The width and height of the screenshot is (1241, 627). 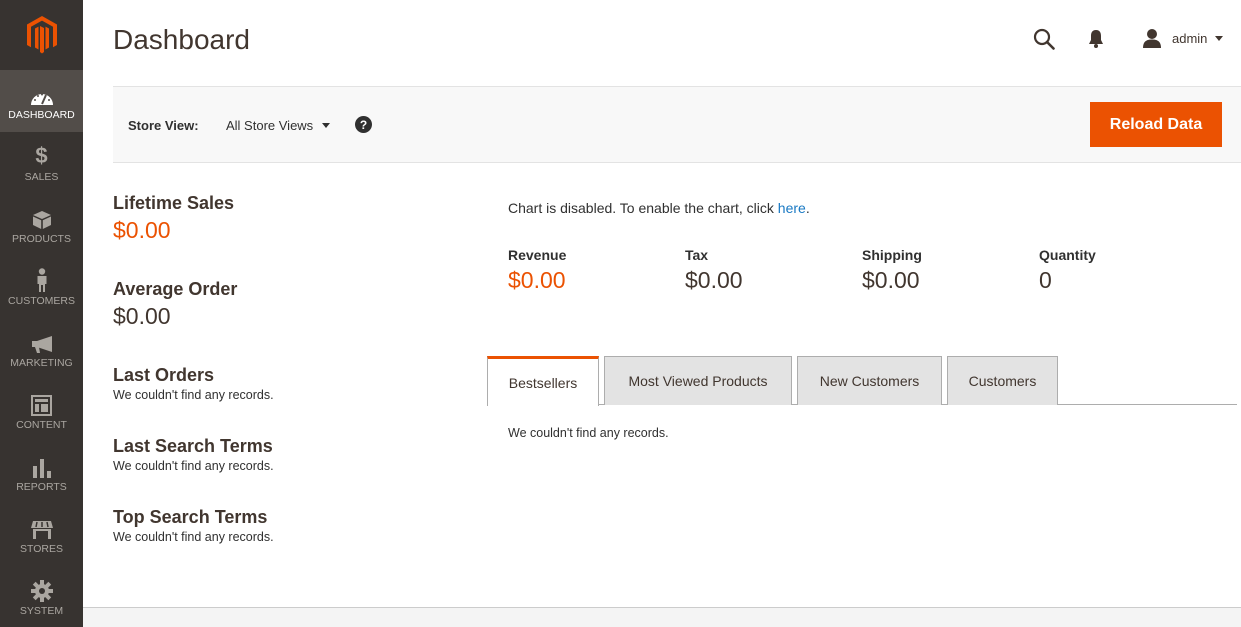 What do you see at coordinates (41, 238) in the screenshot?
I see `sidebar-item-label: Products` at bounding box center [41, 238].